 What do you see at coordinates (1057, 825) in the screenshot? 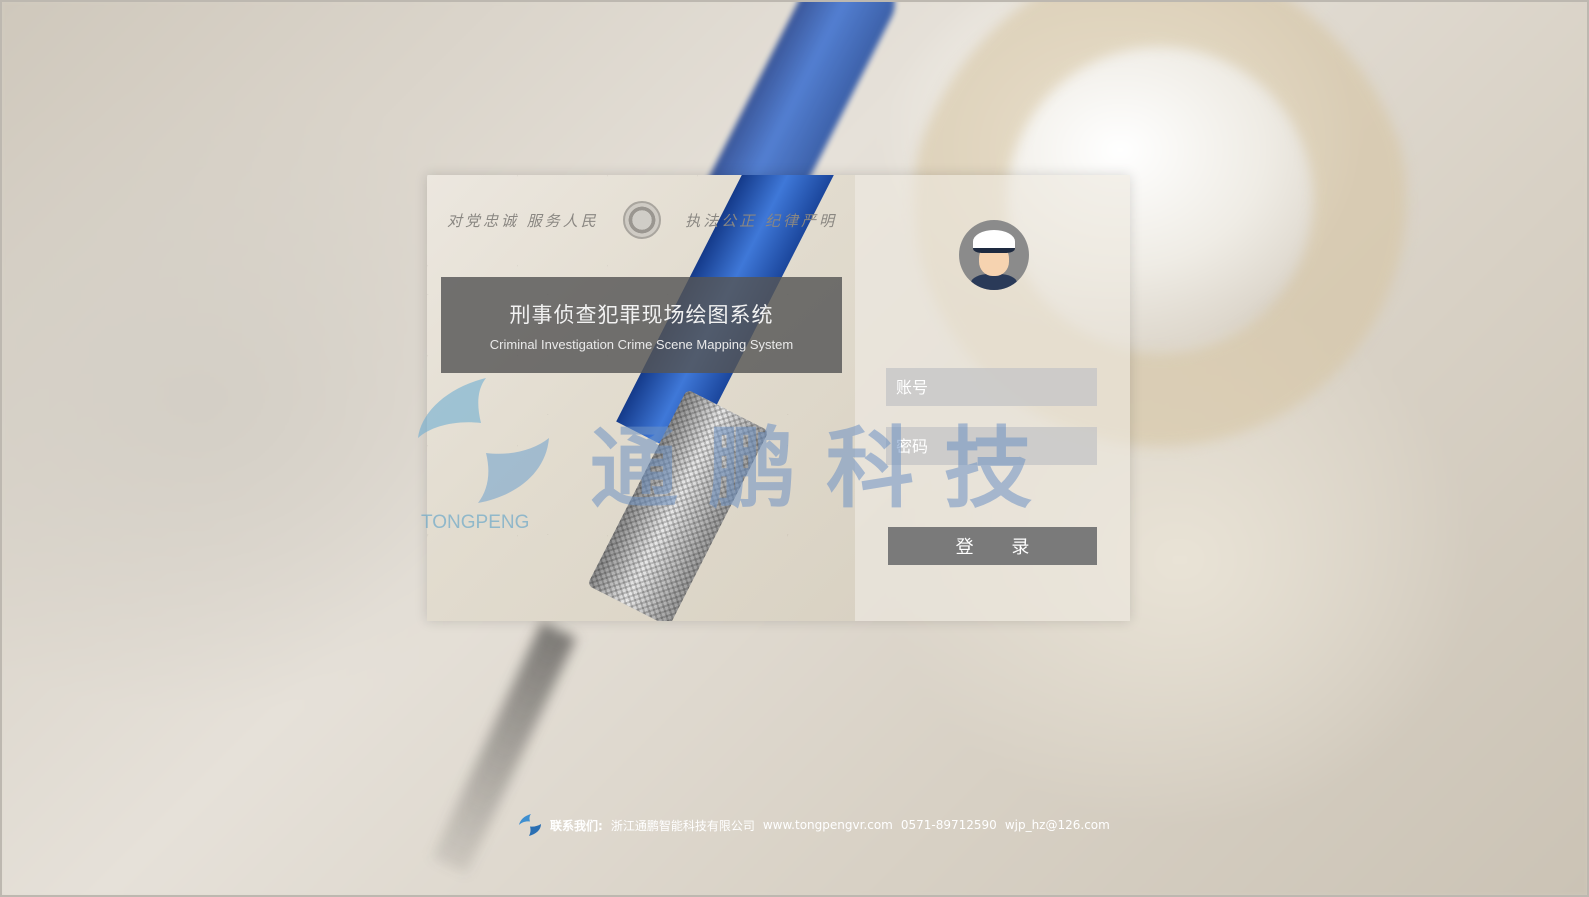
I see `footer-email: wjp_hz@126.com` at bounding box center [1057, 825].